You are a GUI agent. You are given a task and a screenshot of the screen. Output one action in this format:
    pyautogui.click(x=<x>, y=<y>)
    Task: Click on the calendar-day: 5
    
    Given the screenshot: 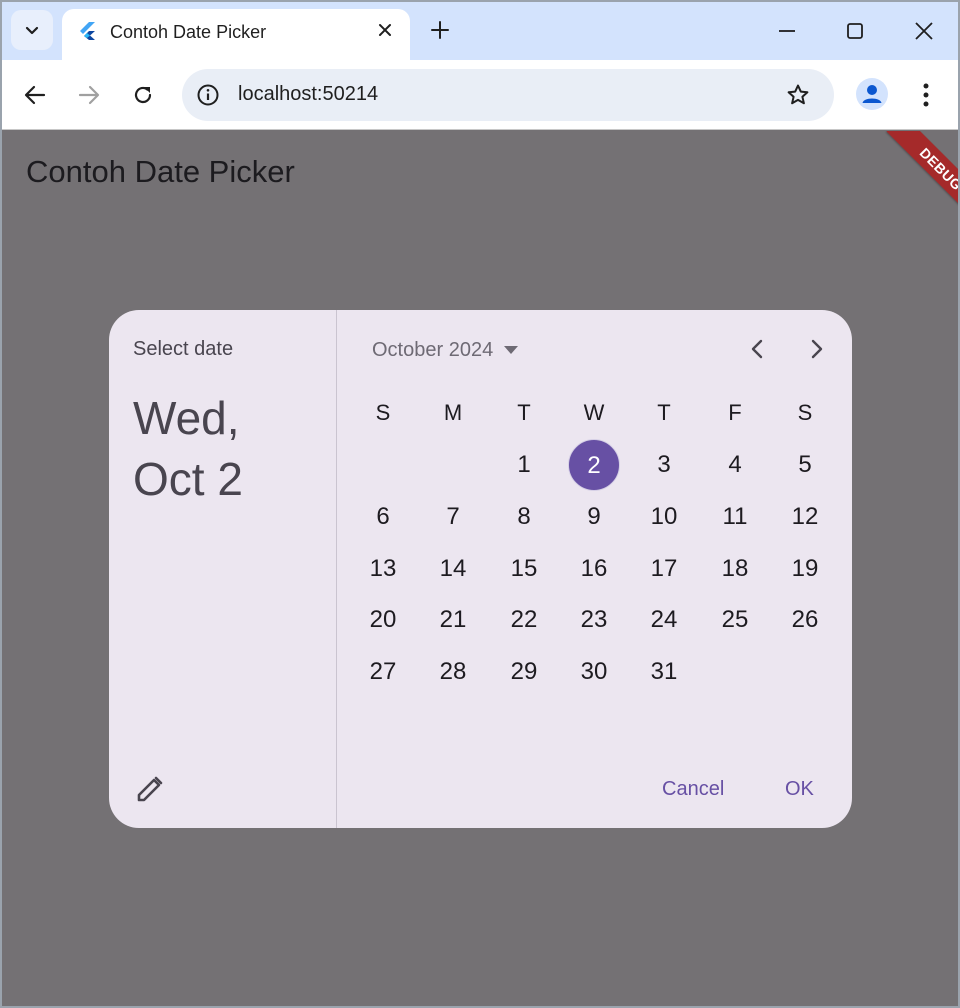 What is the action you would take?
    pyautogui.click(x=805, y=465)
    